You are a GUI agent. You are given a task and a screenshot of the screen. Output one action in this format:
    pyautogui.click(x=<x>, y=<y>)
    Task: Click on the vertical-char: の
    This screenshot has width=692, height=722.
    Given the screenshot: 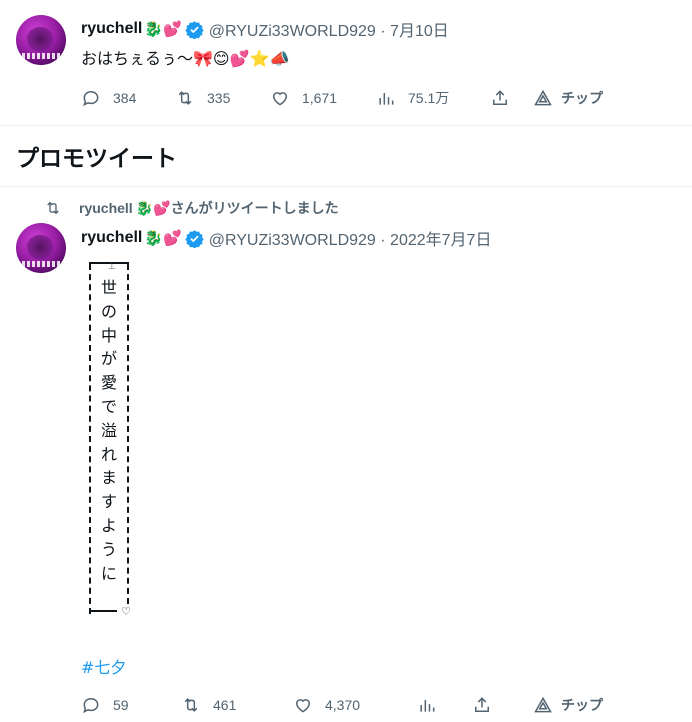 What is the action you would take?
    pyautogui.click(x=108, y=311)
    